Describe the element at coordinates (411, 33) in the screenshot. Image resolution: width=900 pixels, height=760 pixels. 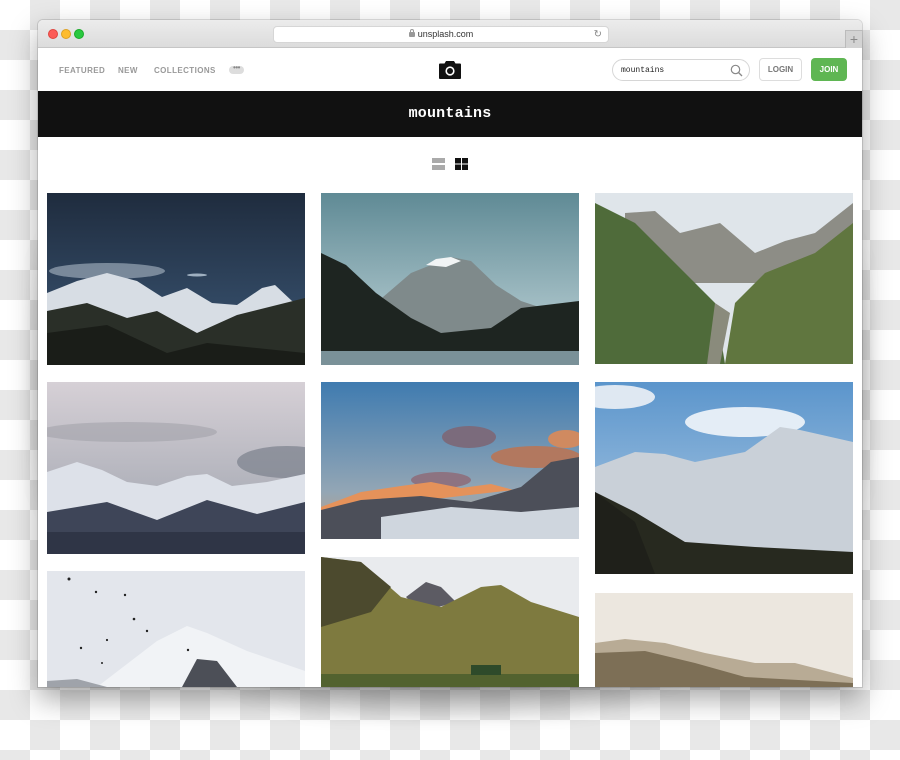
I see `lock-icon` at that location.